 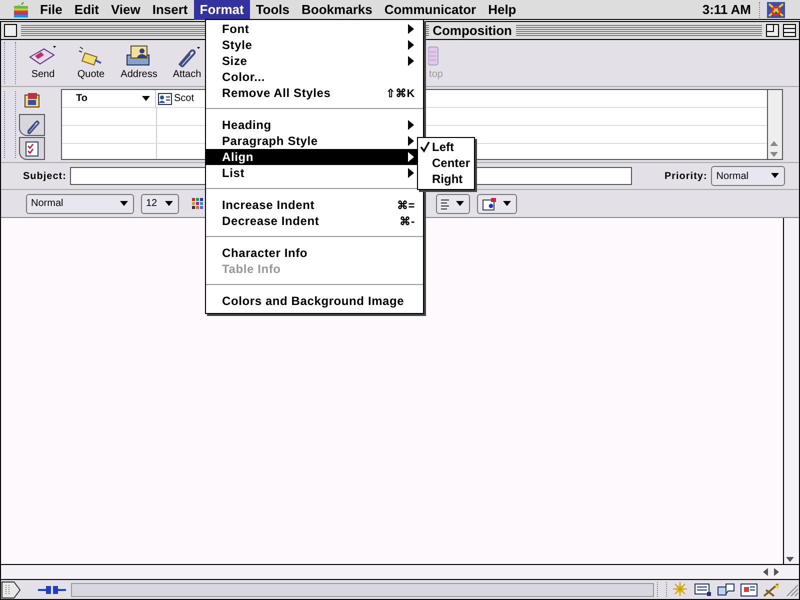 I want to click on subject-label: Subject:, so click(x=44, y=176).